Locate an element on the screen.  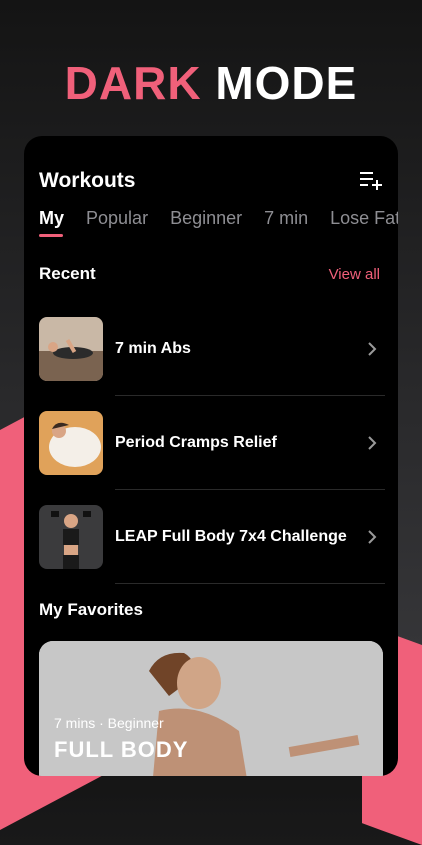
active-tab-indicator is located at coordinates (51, 235).